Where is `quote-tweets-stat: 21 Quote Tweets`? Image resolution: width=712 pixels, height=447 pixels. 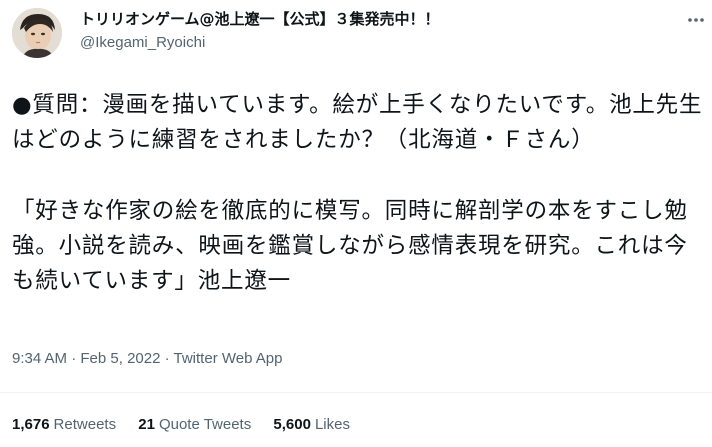
quote-tweets-stat: 21 Quote Tweets is located at coordinates (194, 425).